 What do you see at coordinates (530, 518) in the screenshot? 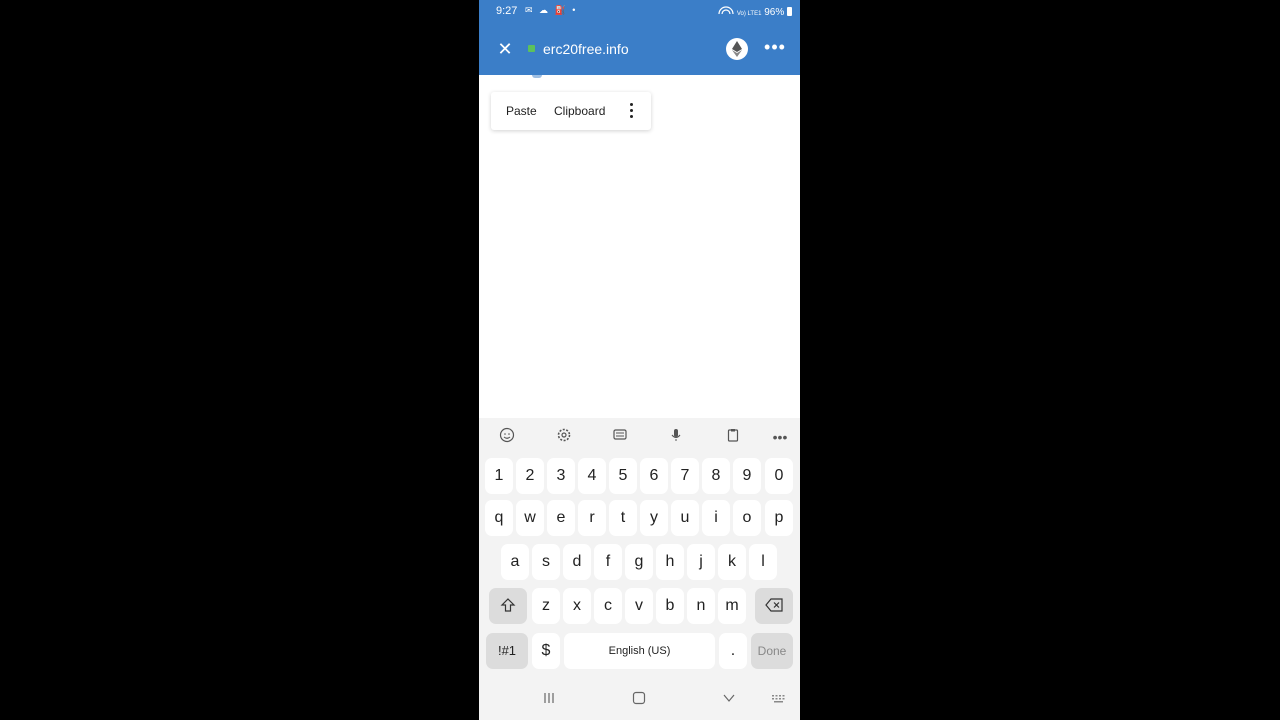
I see `key-w: w` at bounding box center [530, 518].